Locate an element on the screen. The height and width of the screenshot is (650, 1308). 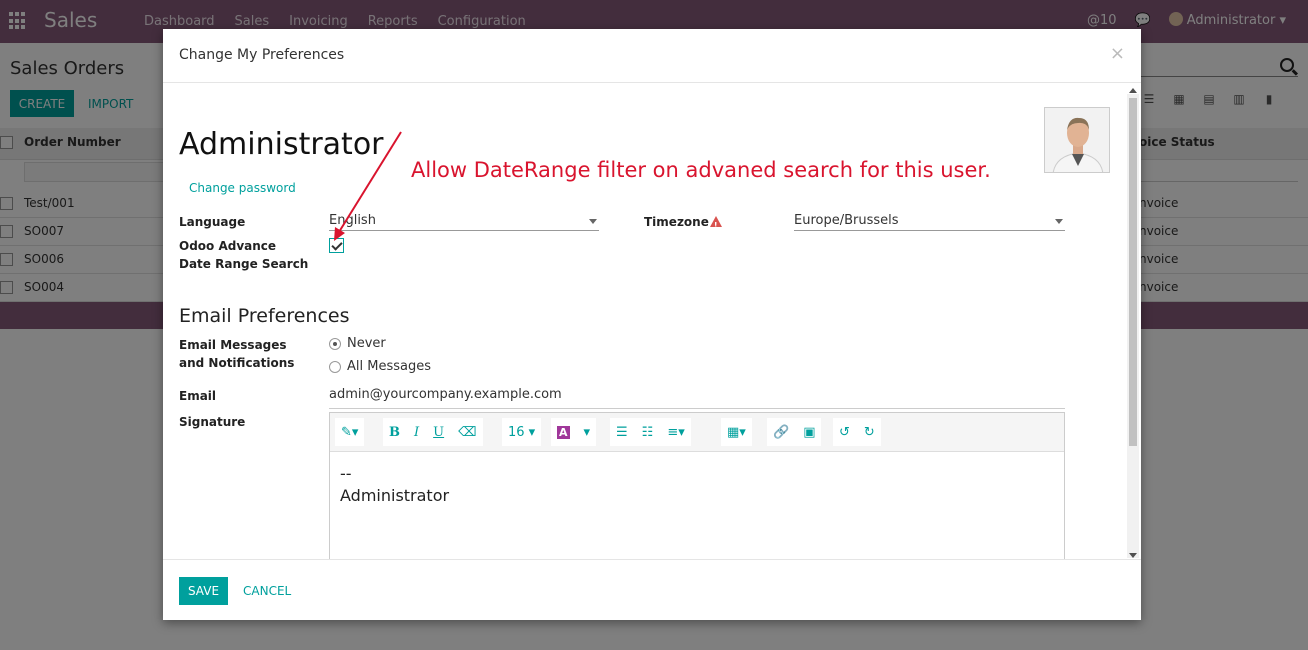
annotation-arrow is located at coordinates (368, 186).